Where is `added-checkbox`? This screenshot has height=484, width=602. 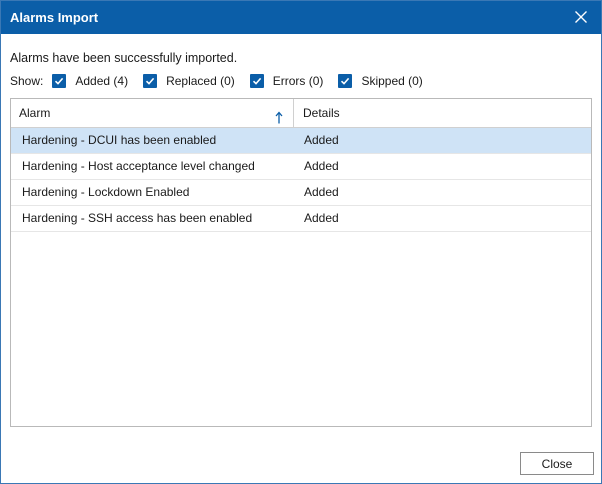 added-checkbox is located at coordinates (59, 81).